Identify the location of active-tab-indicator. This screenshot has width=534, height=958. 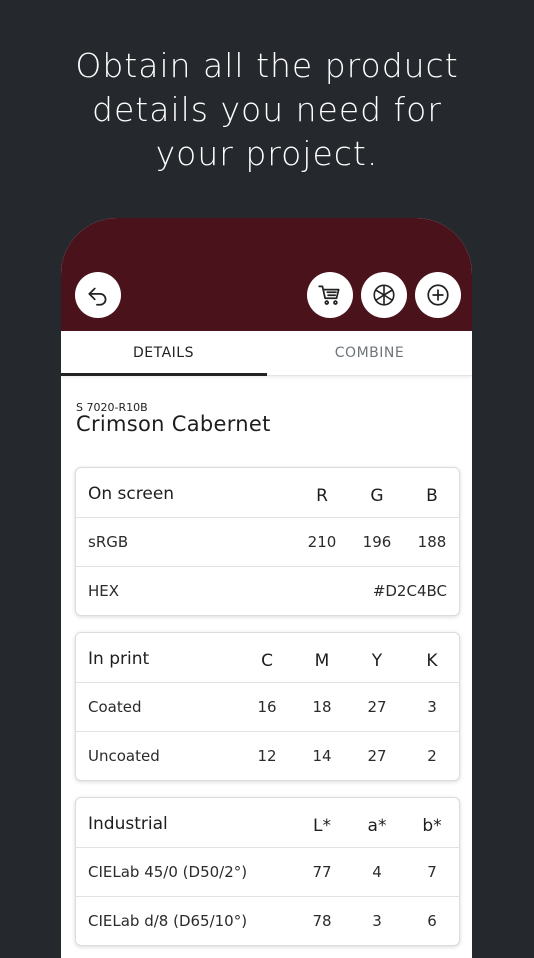
(164, 374).